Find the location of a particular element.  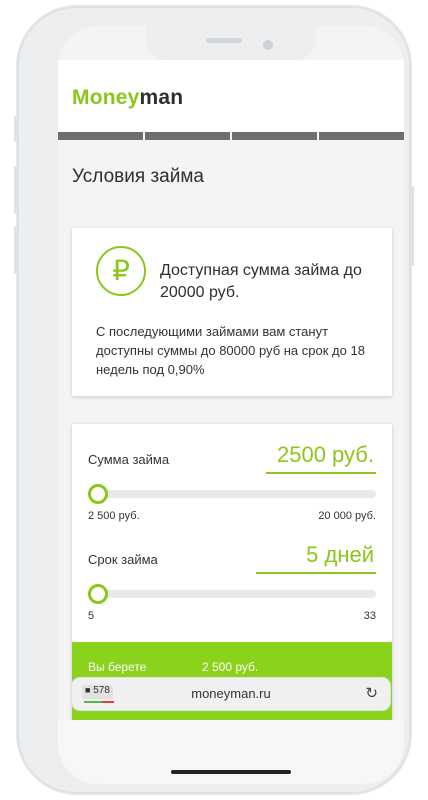

moneyman-logo: Moneyman is located at coordinates (127, 98).